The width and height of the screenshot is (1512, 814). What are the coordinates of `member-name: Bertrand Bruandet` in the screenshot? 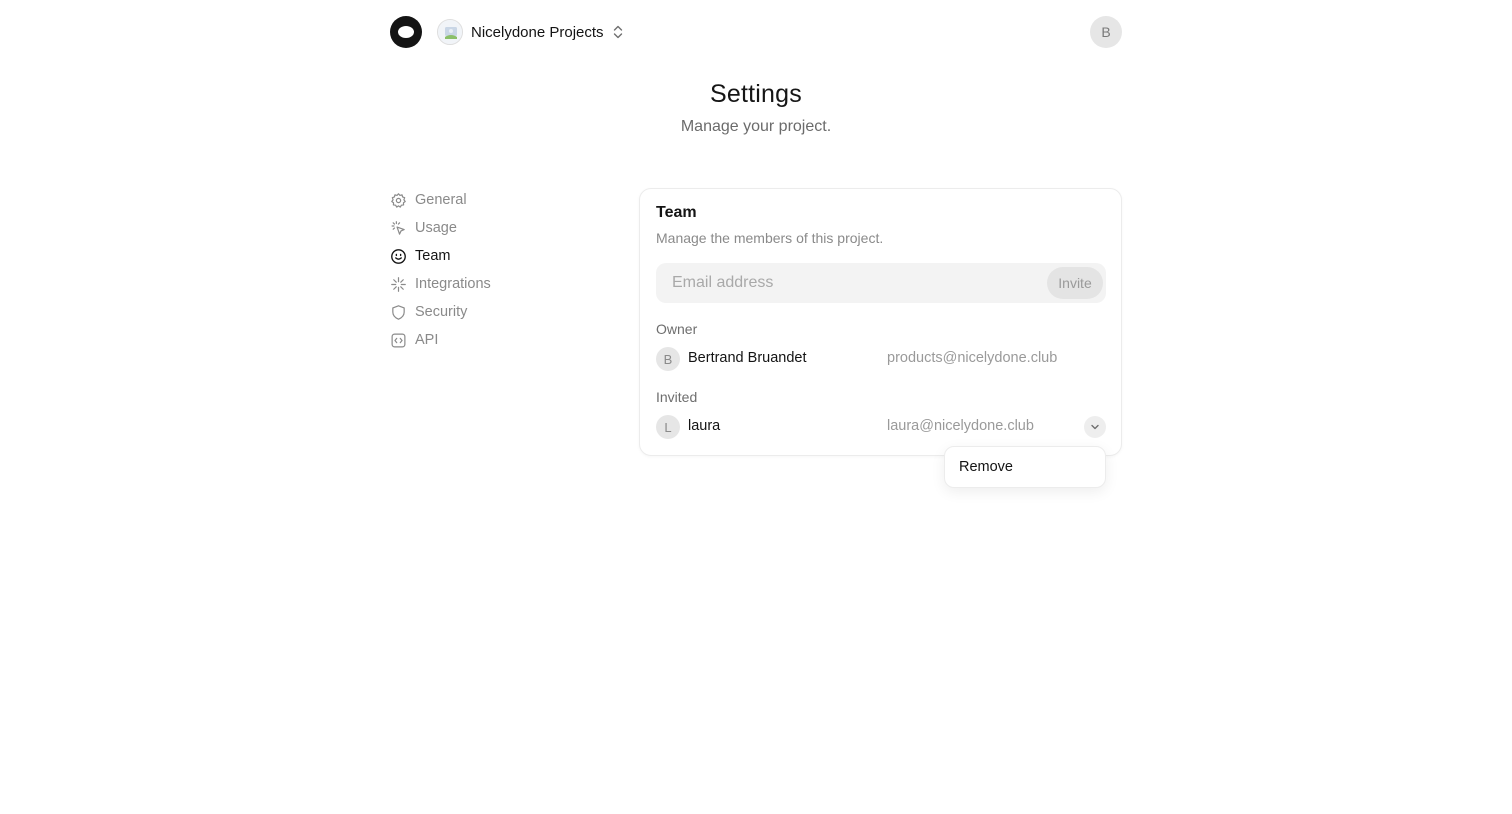 It's located at (747, 358).